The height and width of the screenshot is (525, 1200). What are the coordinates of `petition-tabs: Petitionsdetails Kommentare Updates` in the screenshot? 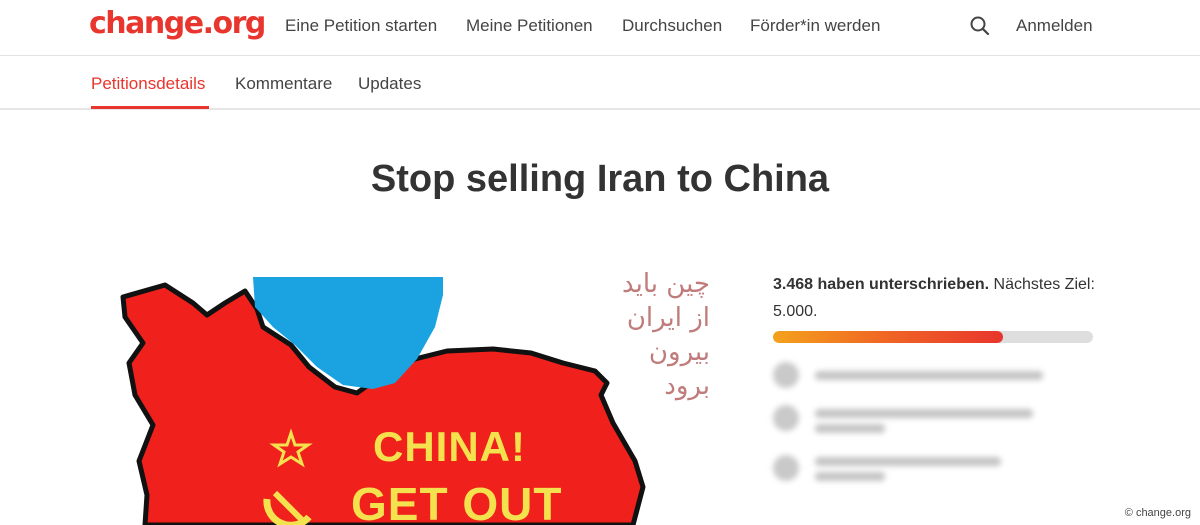 It's located at (600, 83).